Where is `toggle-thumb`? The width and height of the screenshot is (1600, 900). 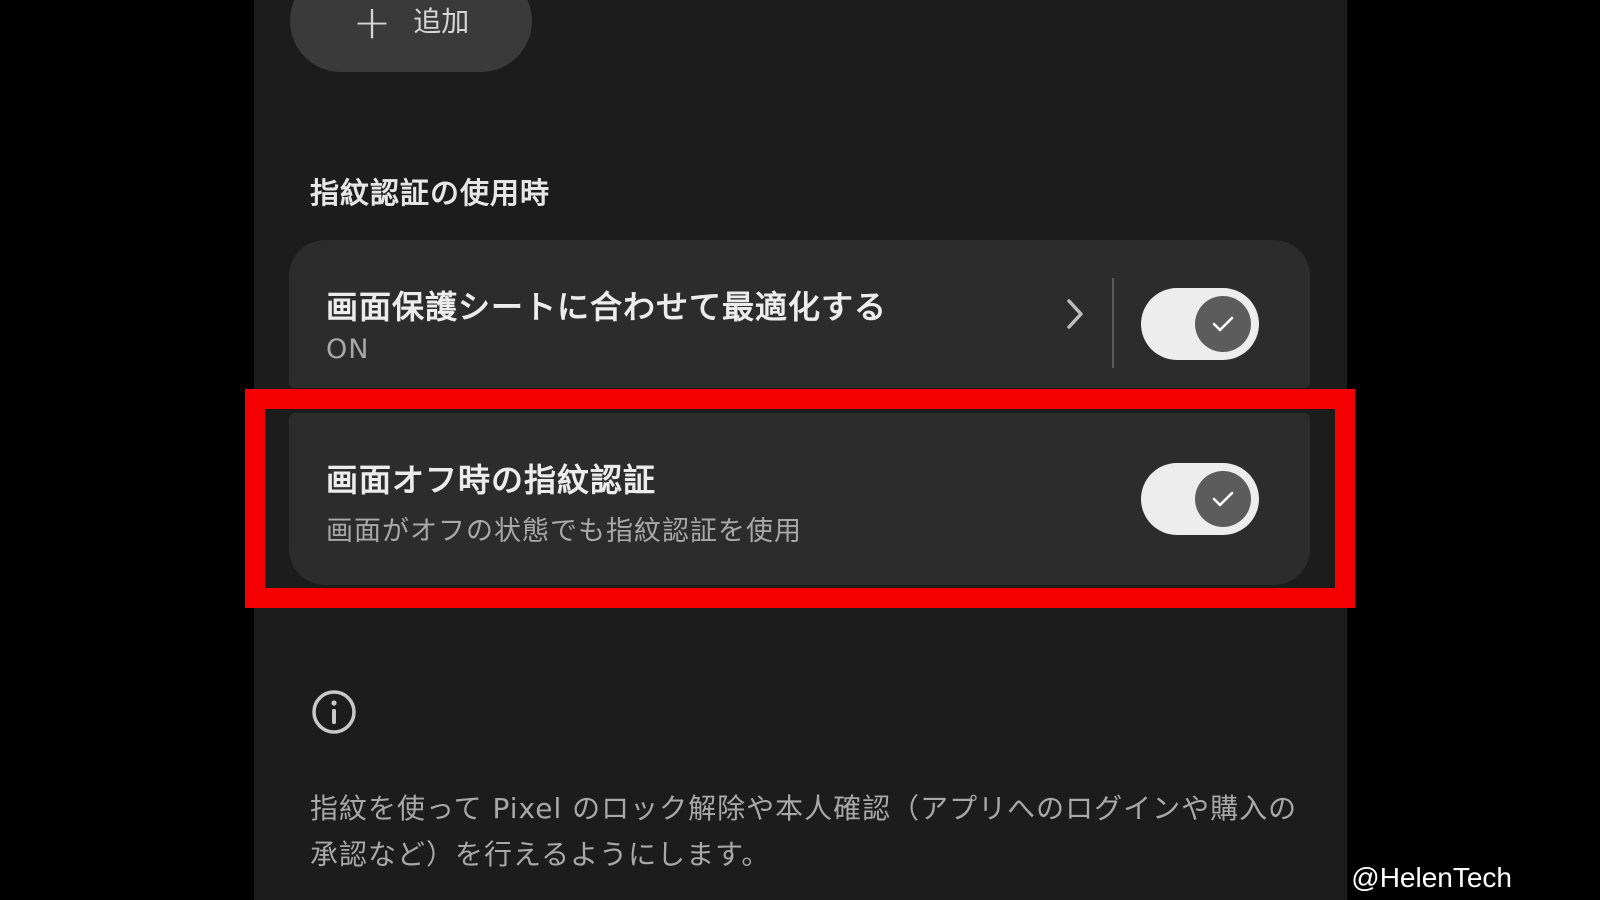
toggle-thumb is located at coordinates (1223, 324).